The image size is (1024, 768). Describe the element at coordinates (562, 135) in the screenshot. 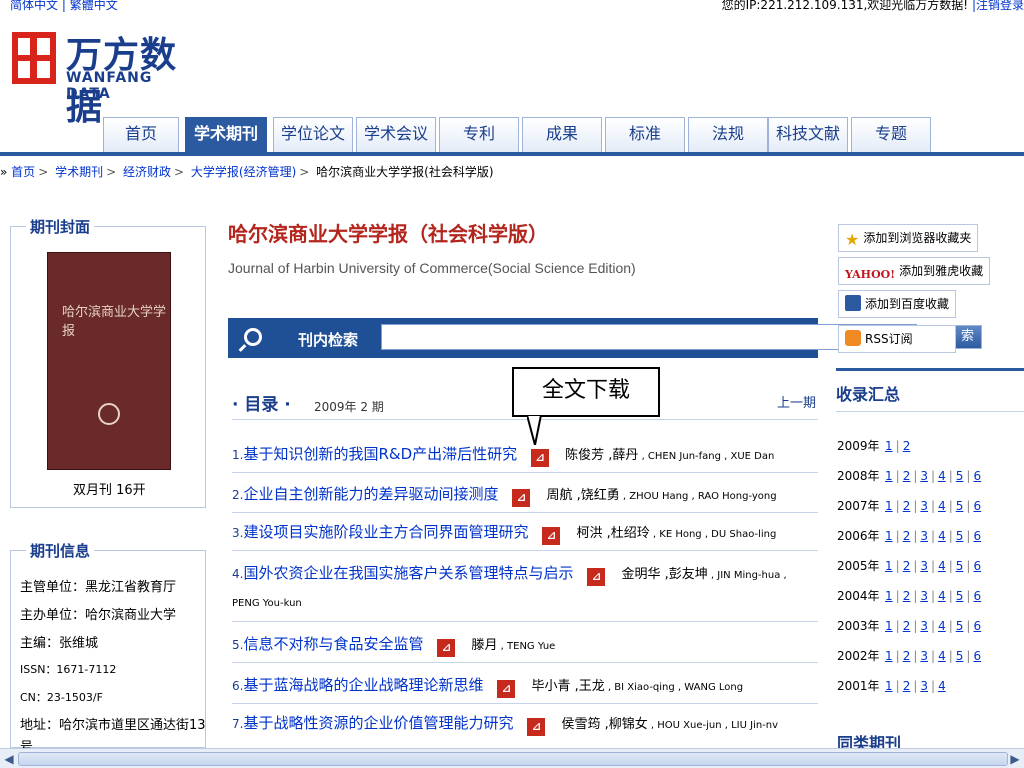

I see `tab-achievements: 成果` at that location.